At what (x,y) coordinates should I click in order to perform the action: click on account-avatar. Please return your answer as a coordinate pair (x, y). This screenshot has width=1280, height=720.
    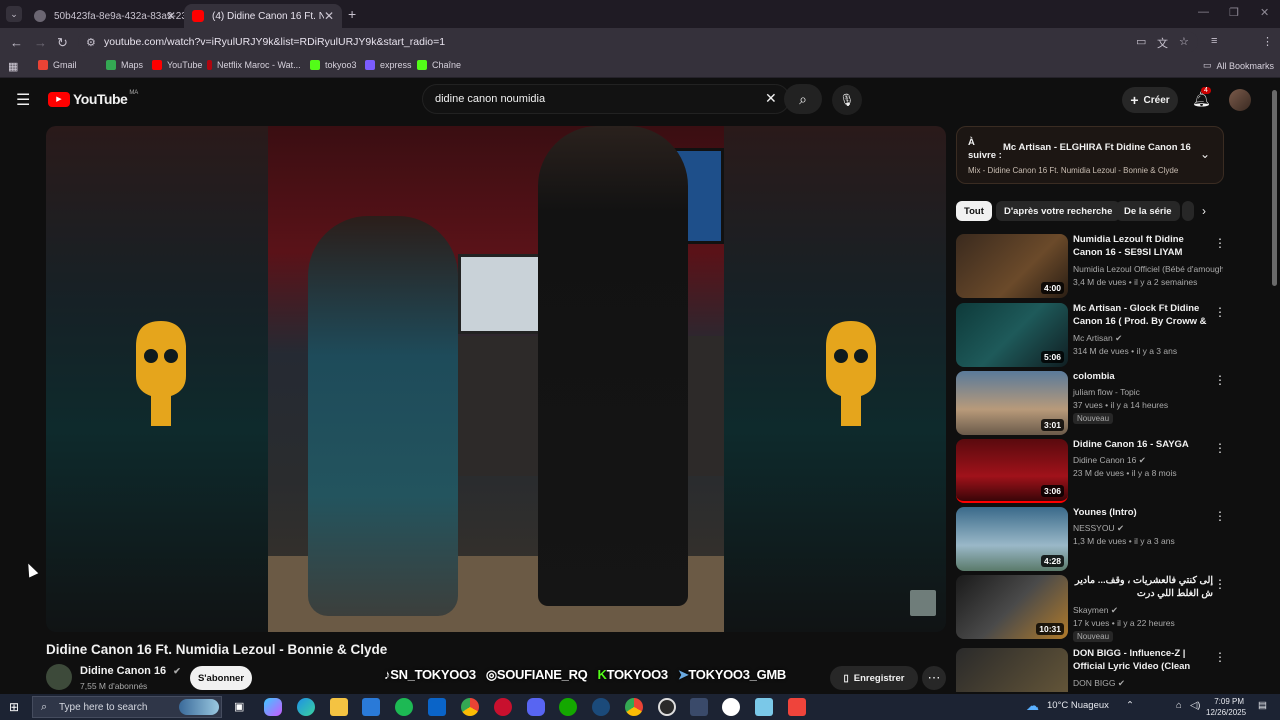
    Looking at the image, I should click on (1240, 100).